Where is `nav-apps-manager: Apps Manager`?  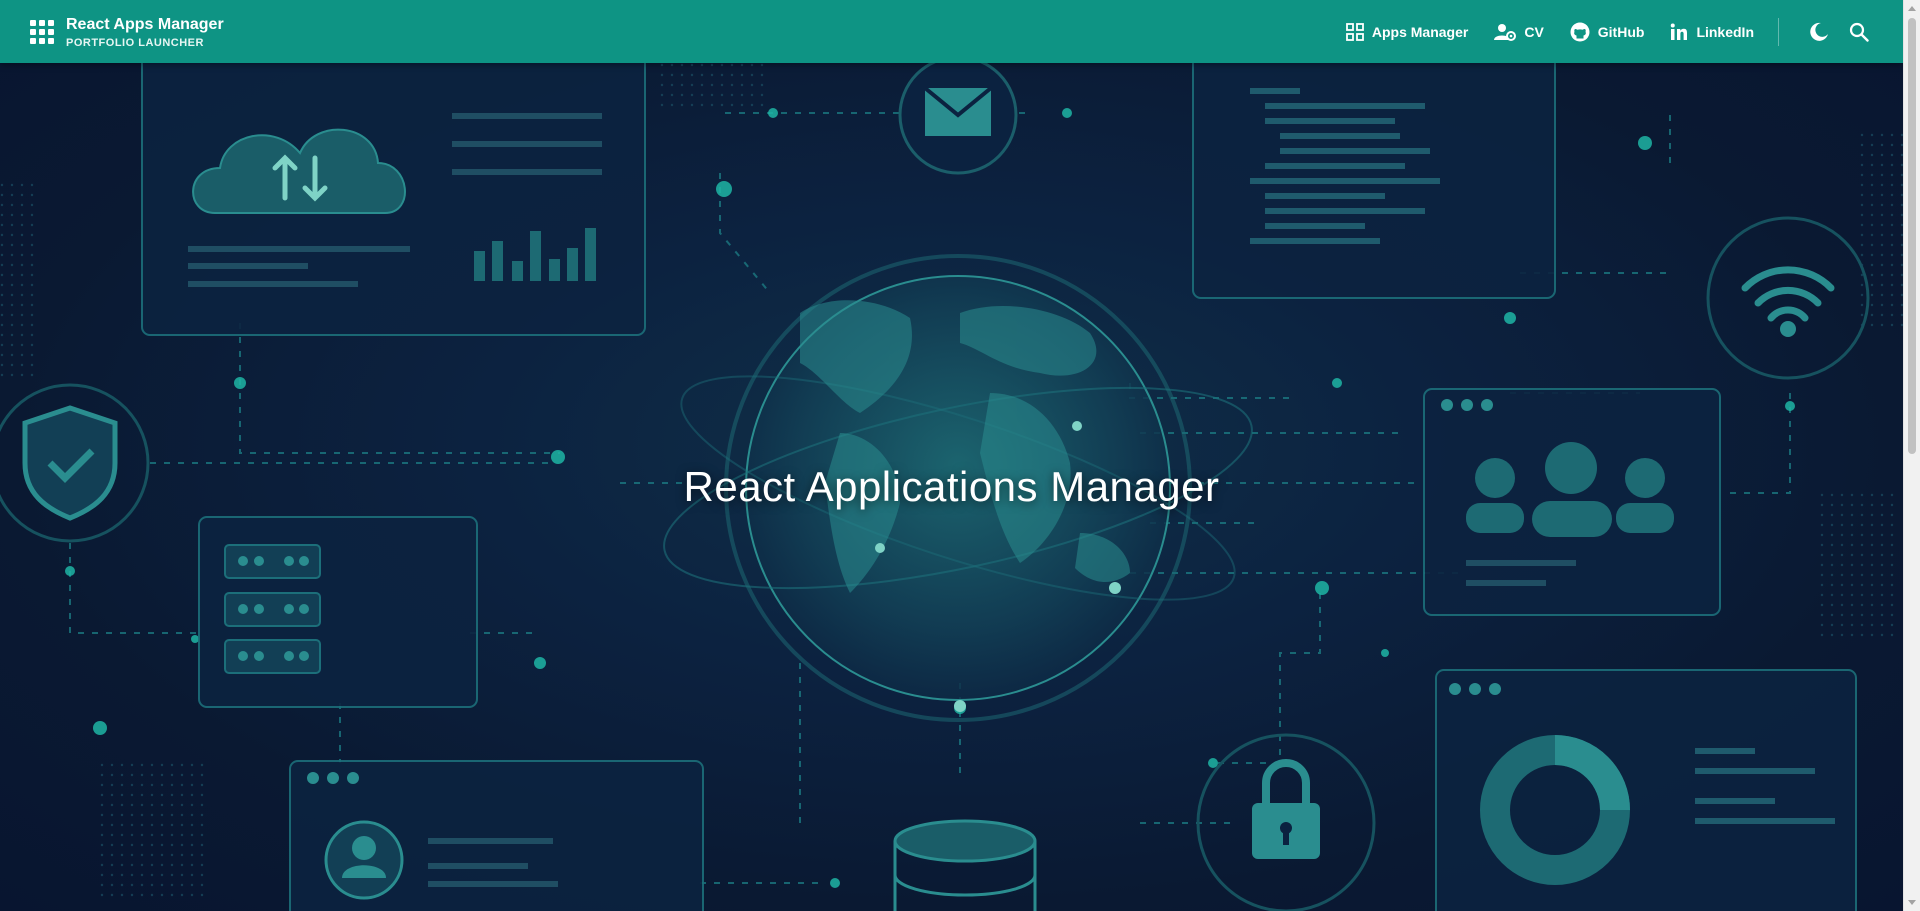 nav-apps-manager: Apps Manager is located at coordinates (1407, 31).